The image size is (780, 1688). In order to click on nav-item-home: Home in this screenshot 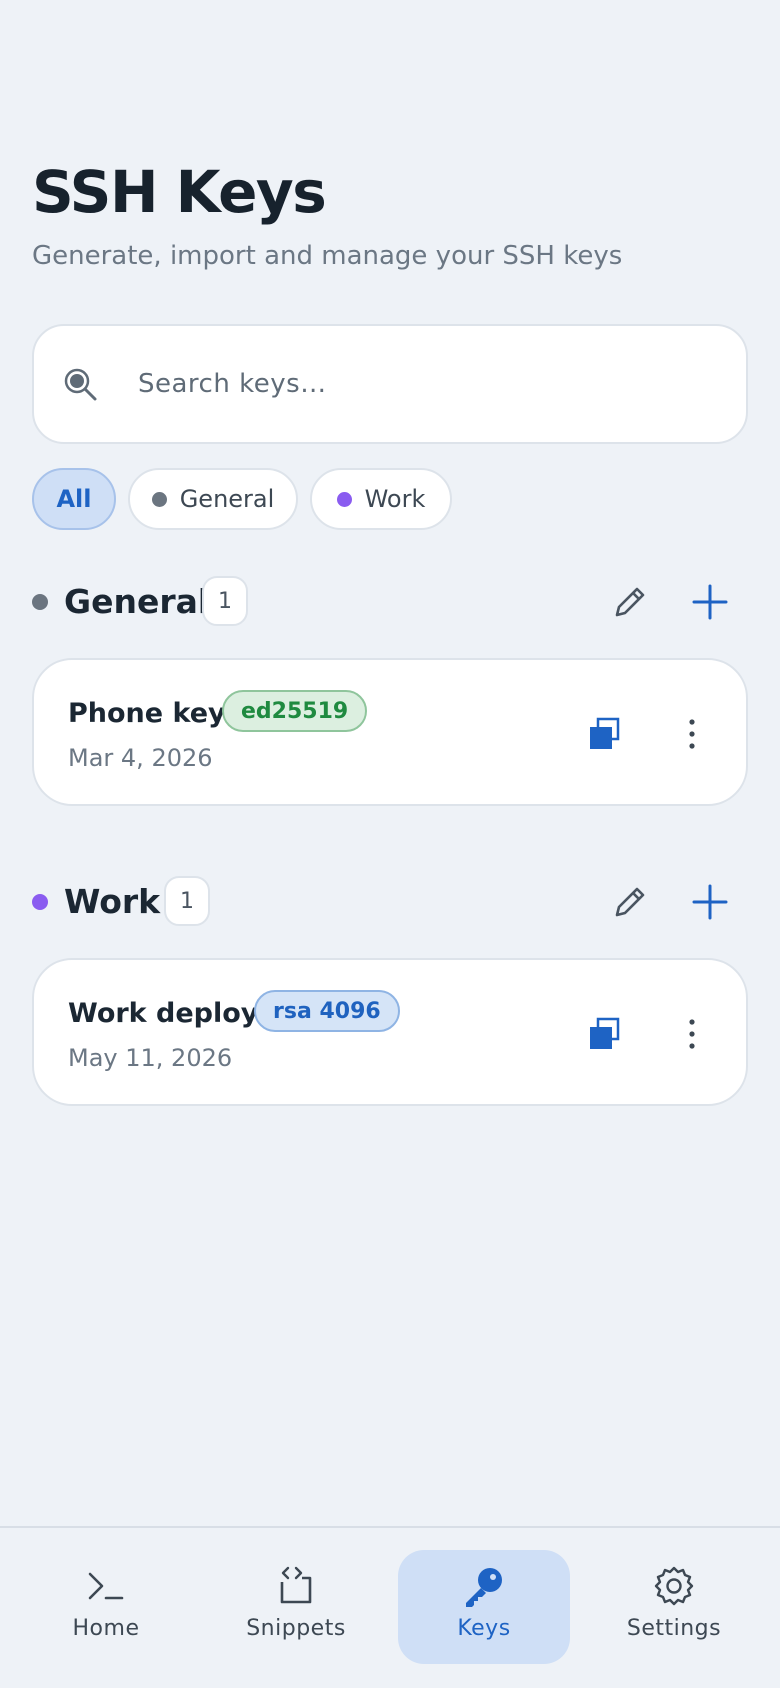, I will do `click(106, 1607)`.